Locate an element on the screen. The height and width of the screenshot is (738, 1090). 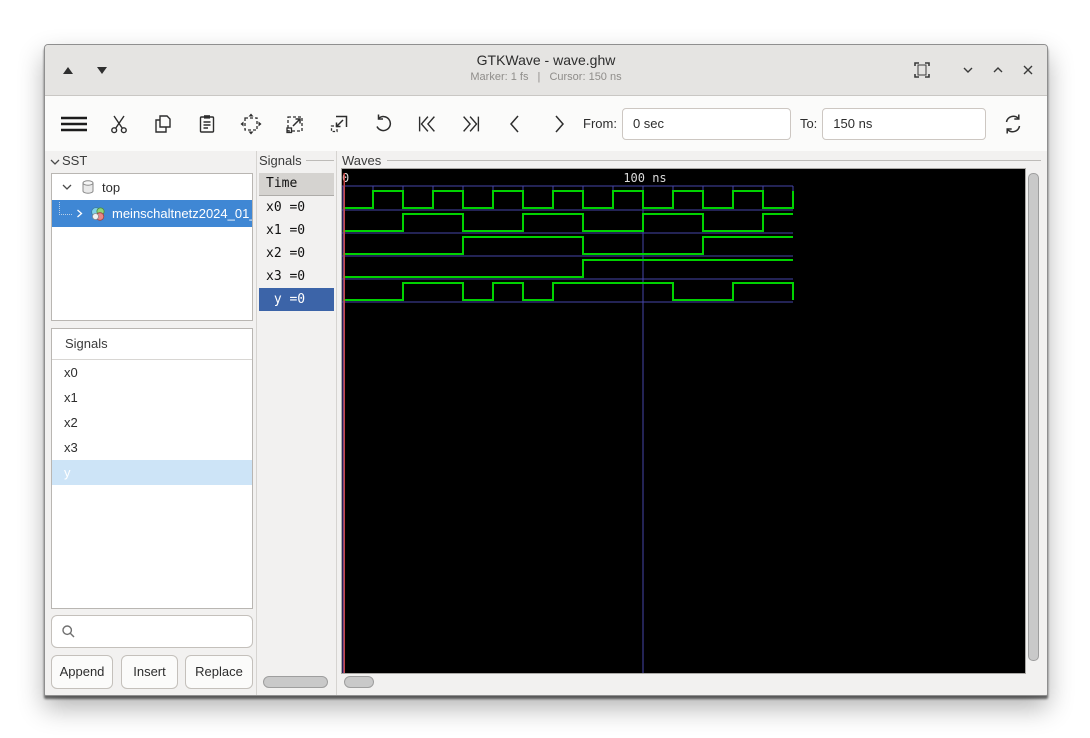
waves-panel-label: Waves is located at coordinates (362, 160).